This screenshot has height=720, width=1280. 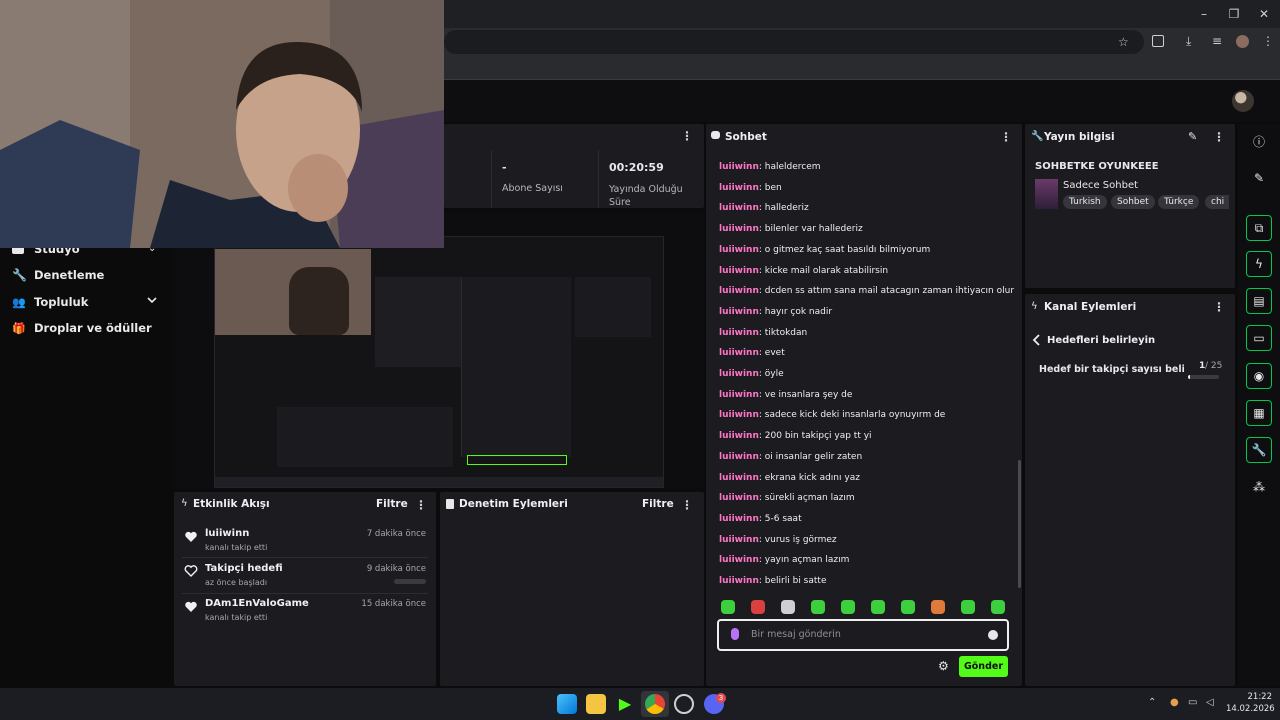 What do you see at coordinates (244, 568) in the screenshot?
I see `activity-item-name: Takipçi hedefi` at bounding box center [244, 568].